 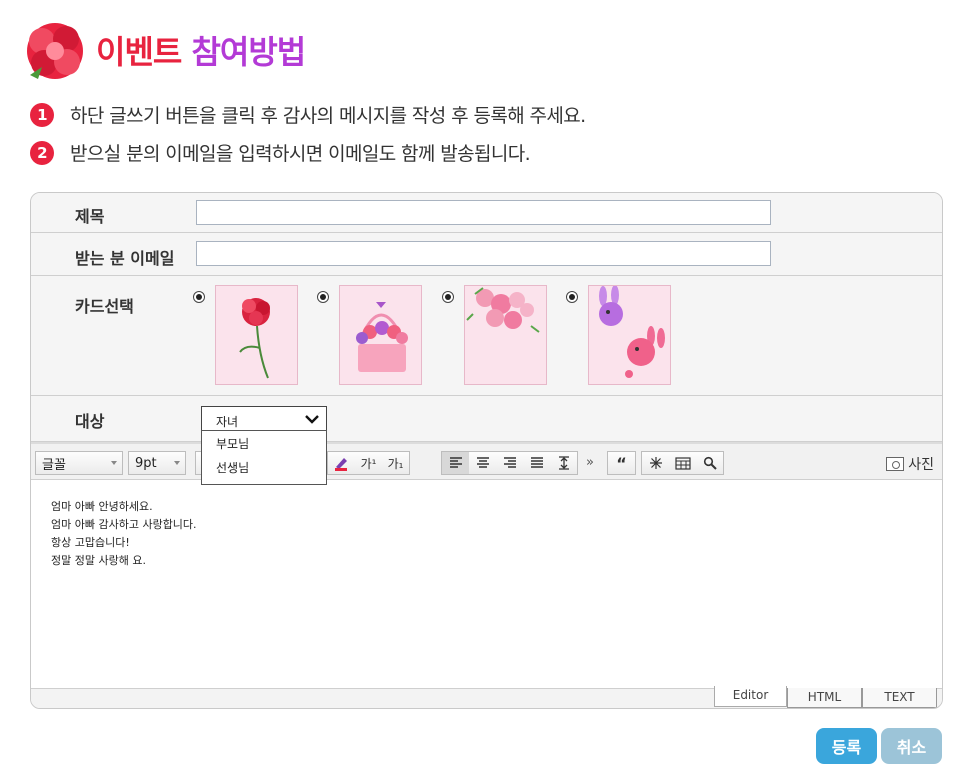 I want to click on step-text: 받으실 분의 이메일을 입력하시면 이메일도 함께 발송됩니다., so click(x=300, y=154).